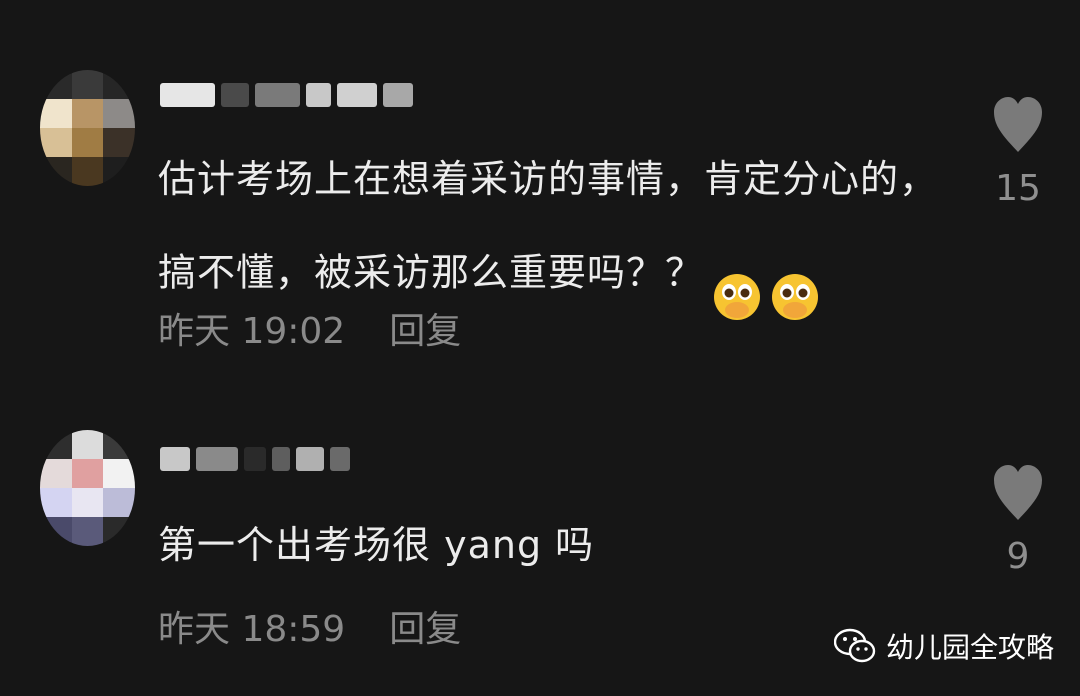 The width and height of the screenshot is (1080, 696). I want to click on like-count: 15, so click(1018, 188).